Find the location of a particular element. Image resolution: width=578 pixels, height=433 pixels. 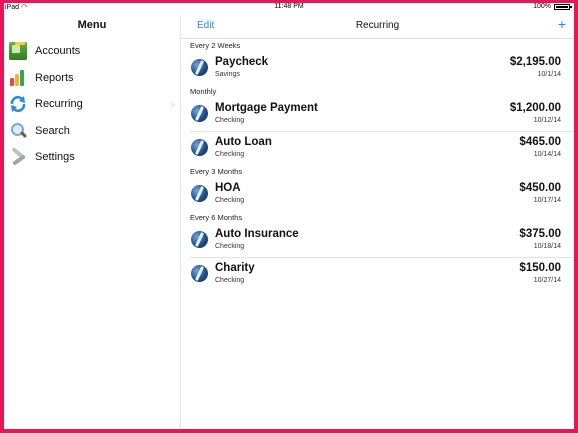

item-name: HOA is located at coordinates (228, 188).